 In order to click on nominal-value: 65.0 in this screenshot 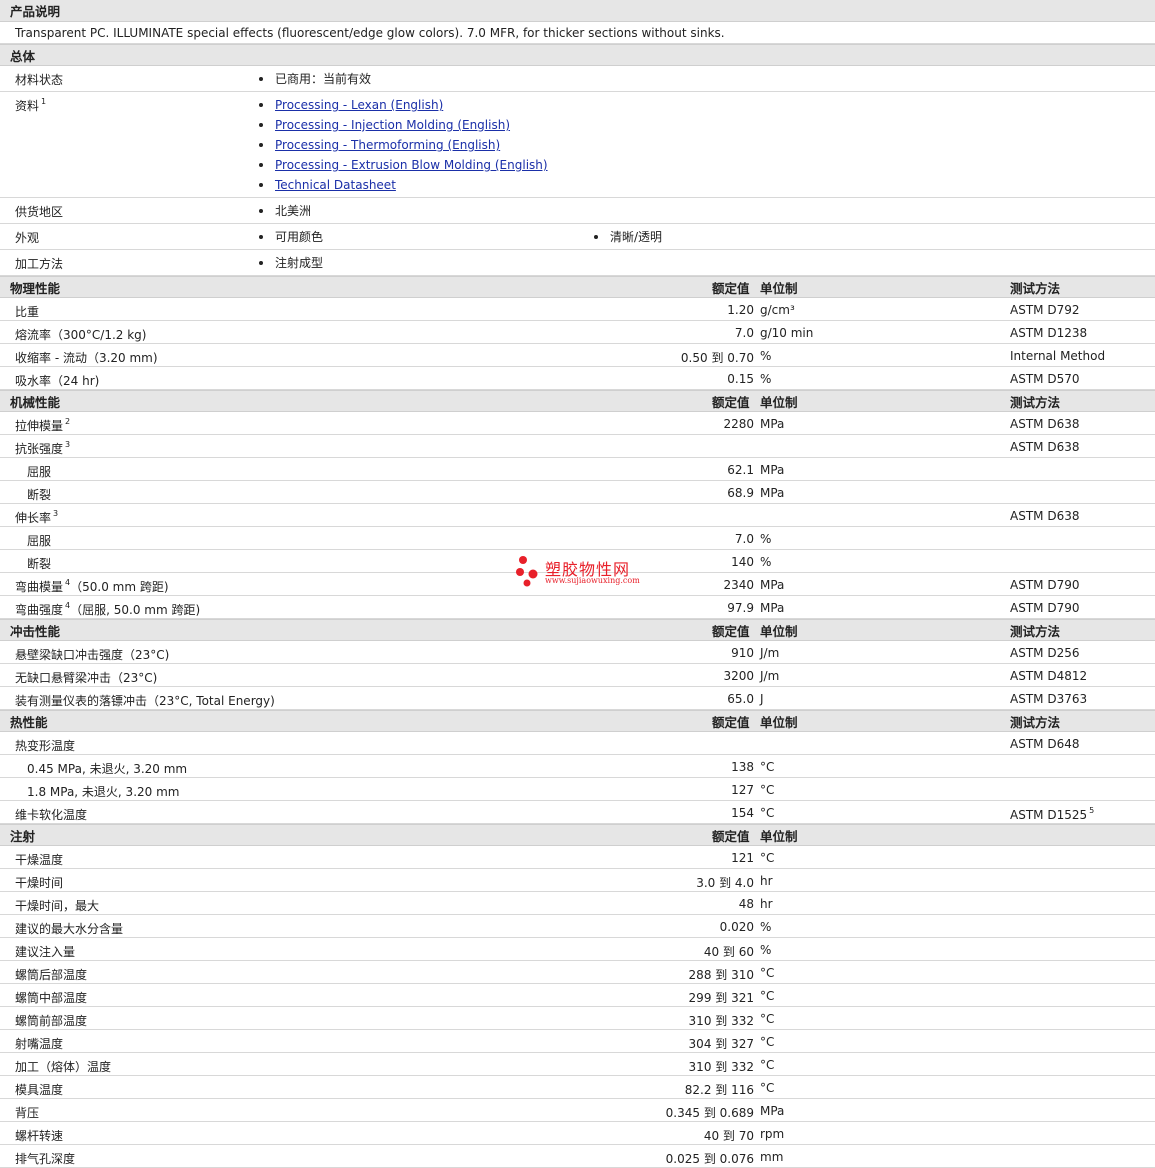, I will do `click(740, 699)`.